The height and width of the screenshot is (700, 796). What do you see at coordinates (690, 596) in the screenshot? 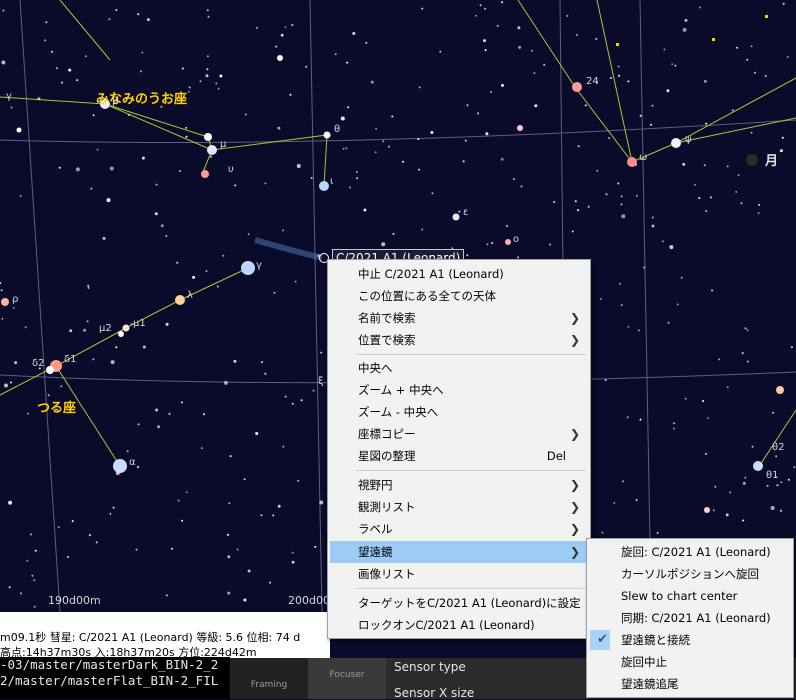
I see `submenu-item-slew-to-chart-center: Slew to chart center` at bounding box center [690, 596].